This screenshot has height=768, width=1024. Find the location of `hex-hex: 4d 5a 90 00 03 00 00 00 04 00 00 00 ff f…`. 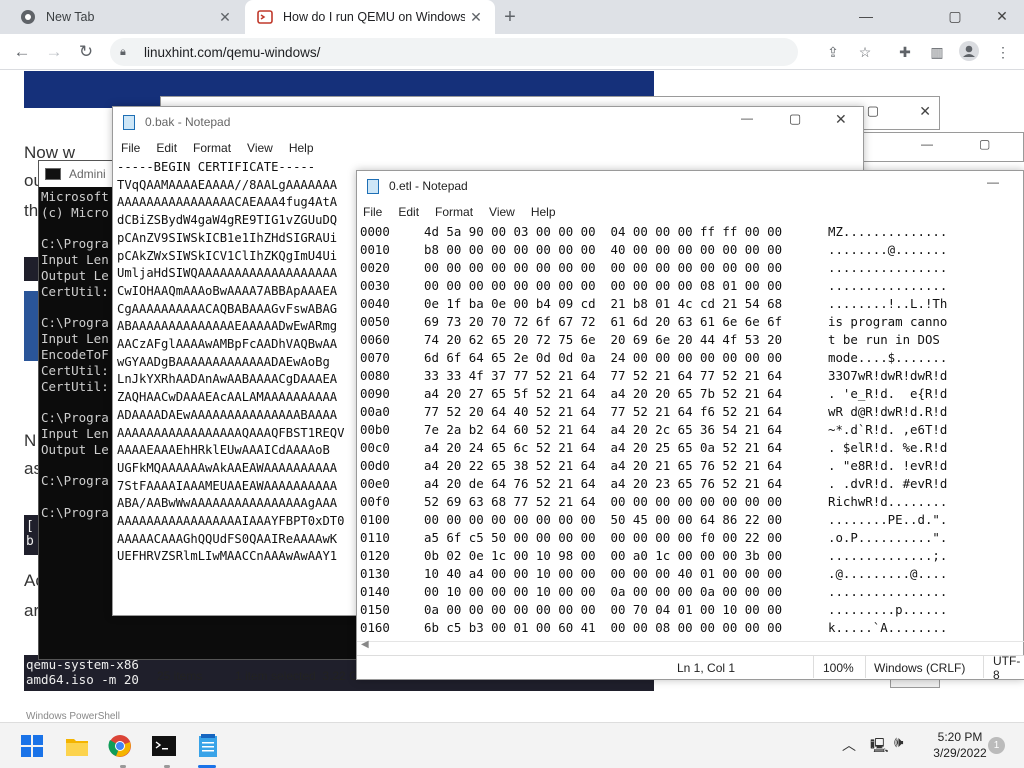

hex-hex: 4d 5a 90 00 03 00 00 00 04 00 00 00 ff f… is located at coordinates (603, 231).